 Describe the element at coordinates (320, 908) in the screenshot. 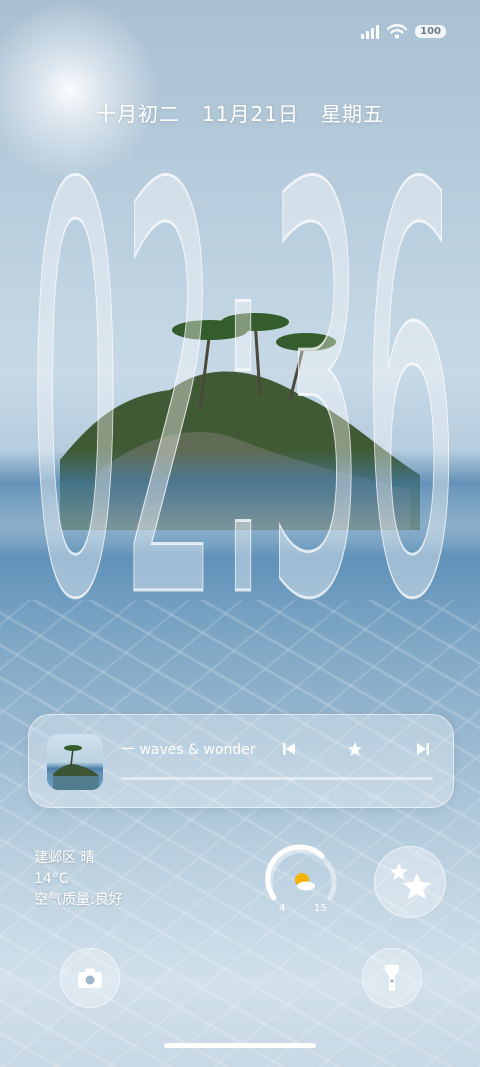

I see `temp-high: 15` at that location.